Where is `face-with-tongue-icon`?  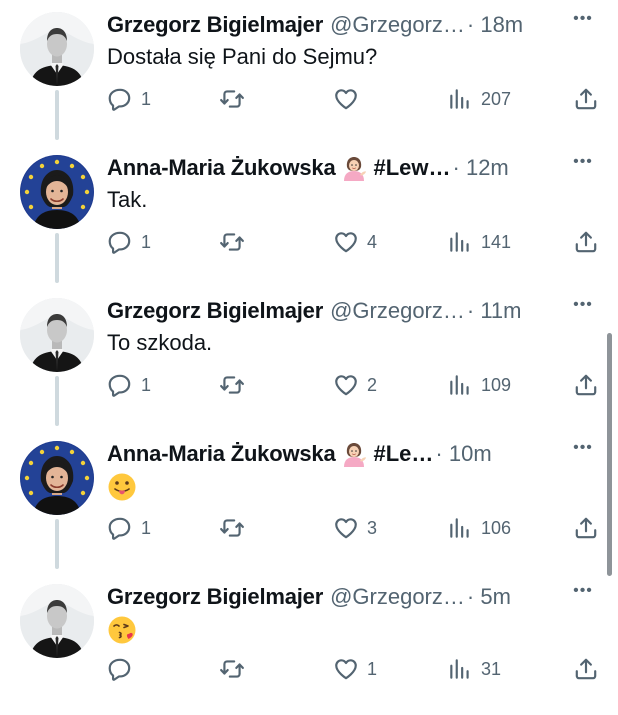
face-with-tongue-icon is located at coordinates (122, 487).